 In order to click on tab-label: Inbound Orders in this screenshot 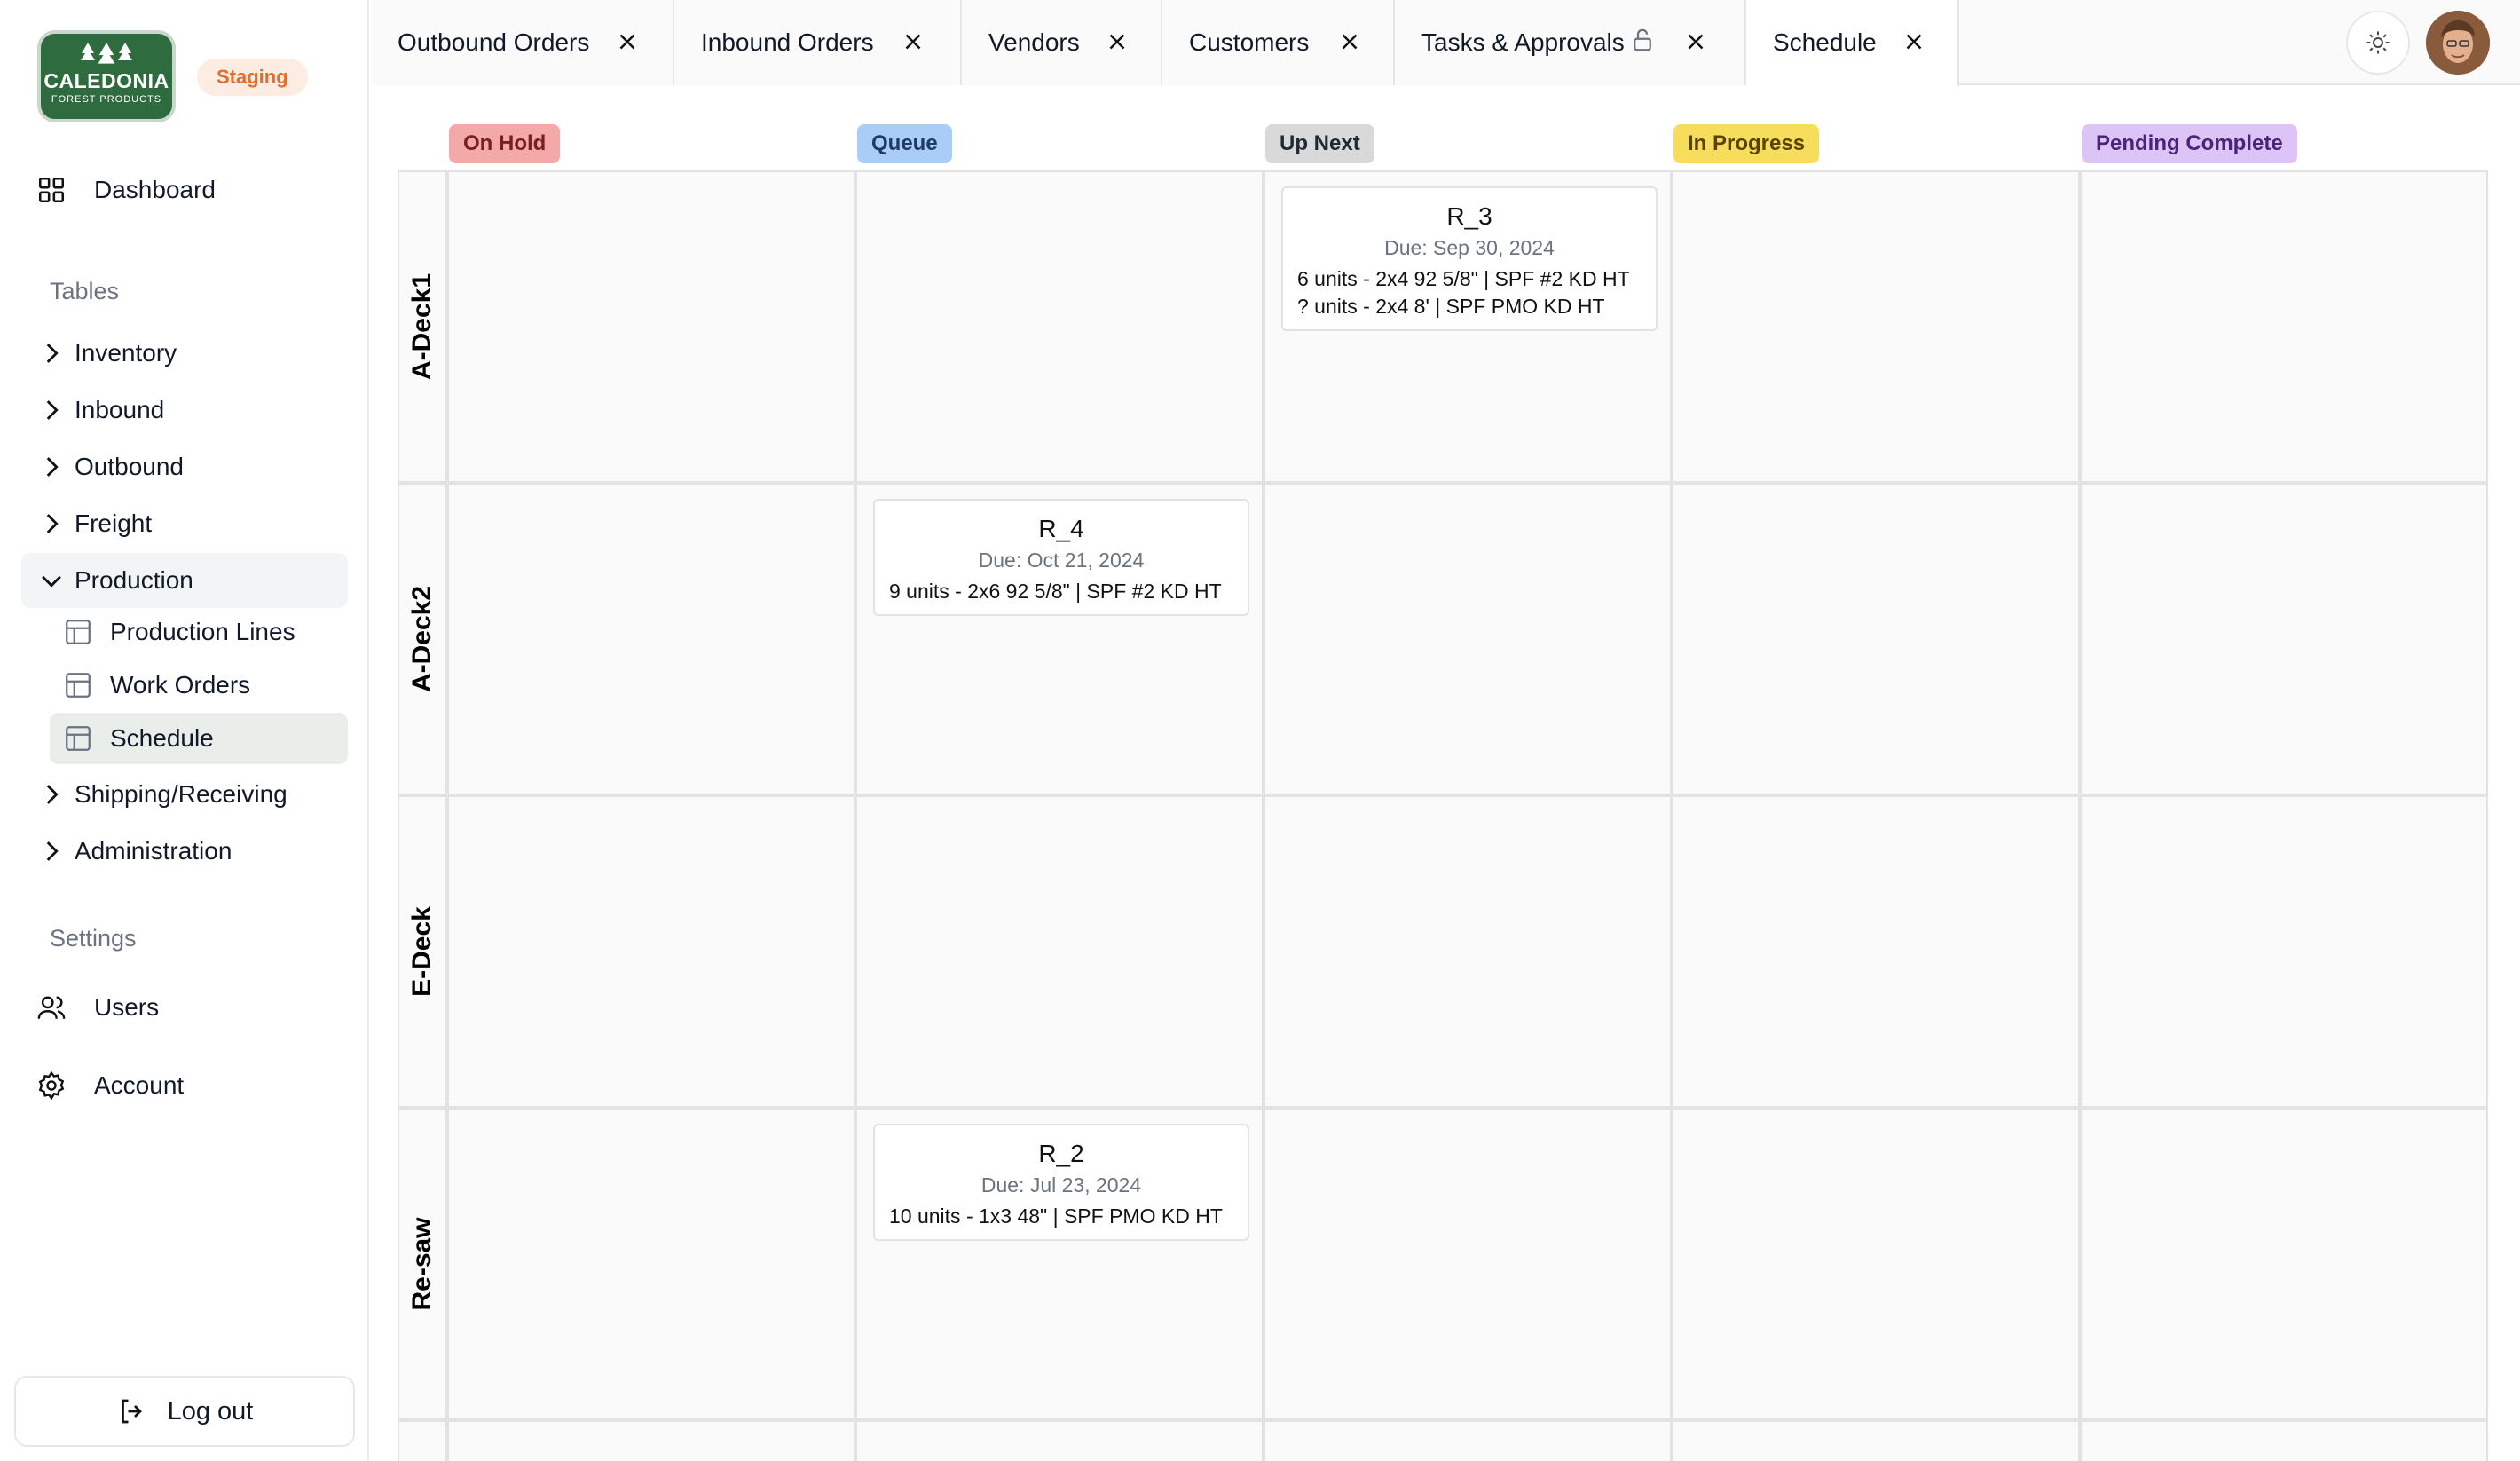, I will do `click(787, 42)`.